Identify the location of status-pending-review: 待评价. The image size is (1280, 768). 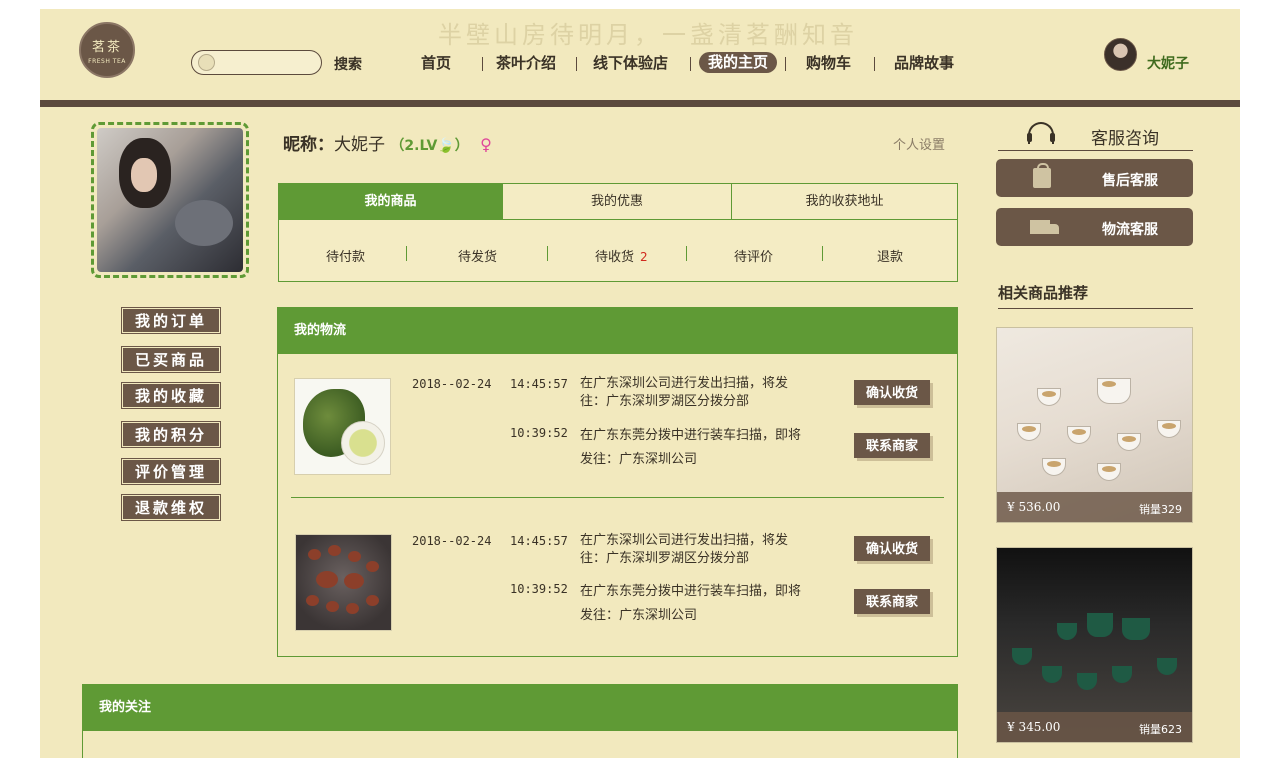
(753, 255).